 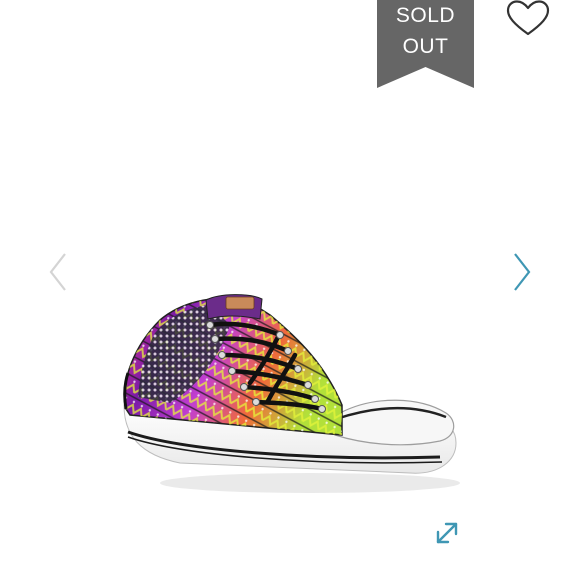 I want to click on chevron-right-icon, so click(x=522, y=272).